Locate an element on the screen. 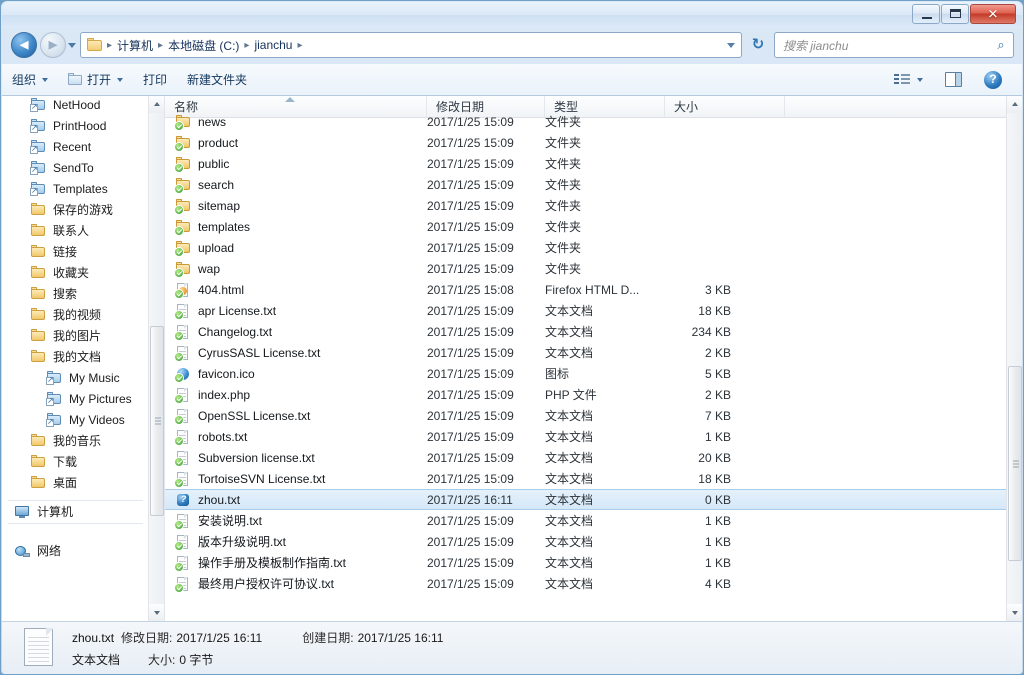  preview-pane-button is located at coordinates (953, 80).